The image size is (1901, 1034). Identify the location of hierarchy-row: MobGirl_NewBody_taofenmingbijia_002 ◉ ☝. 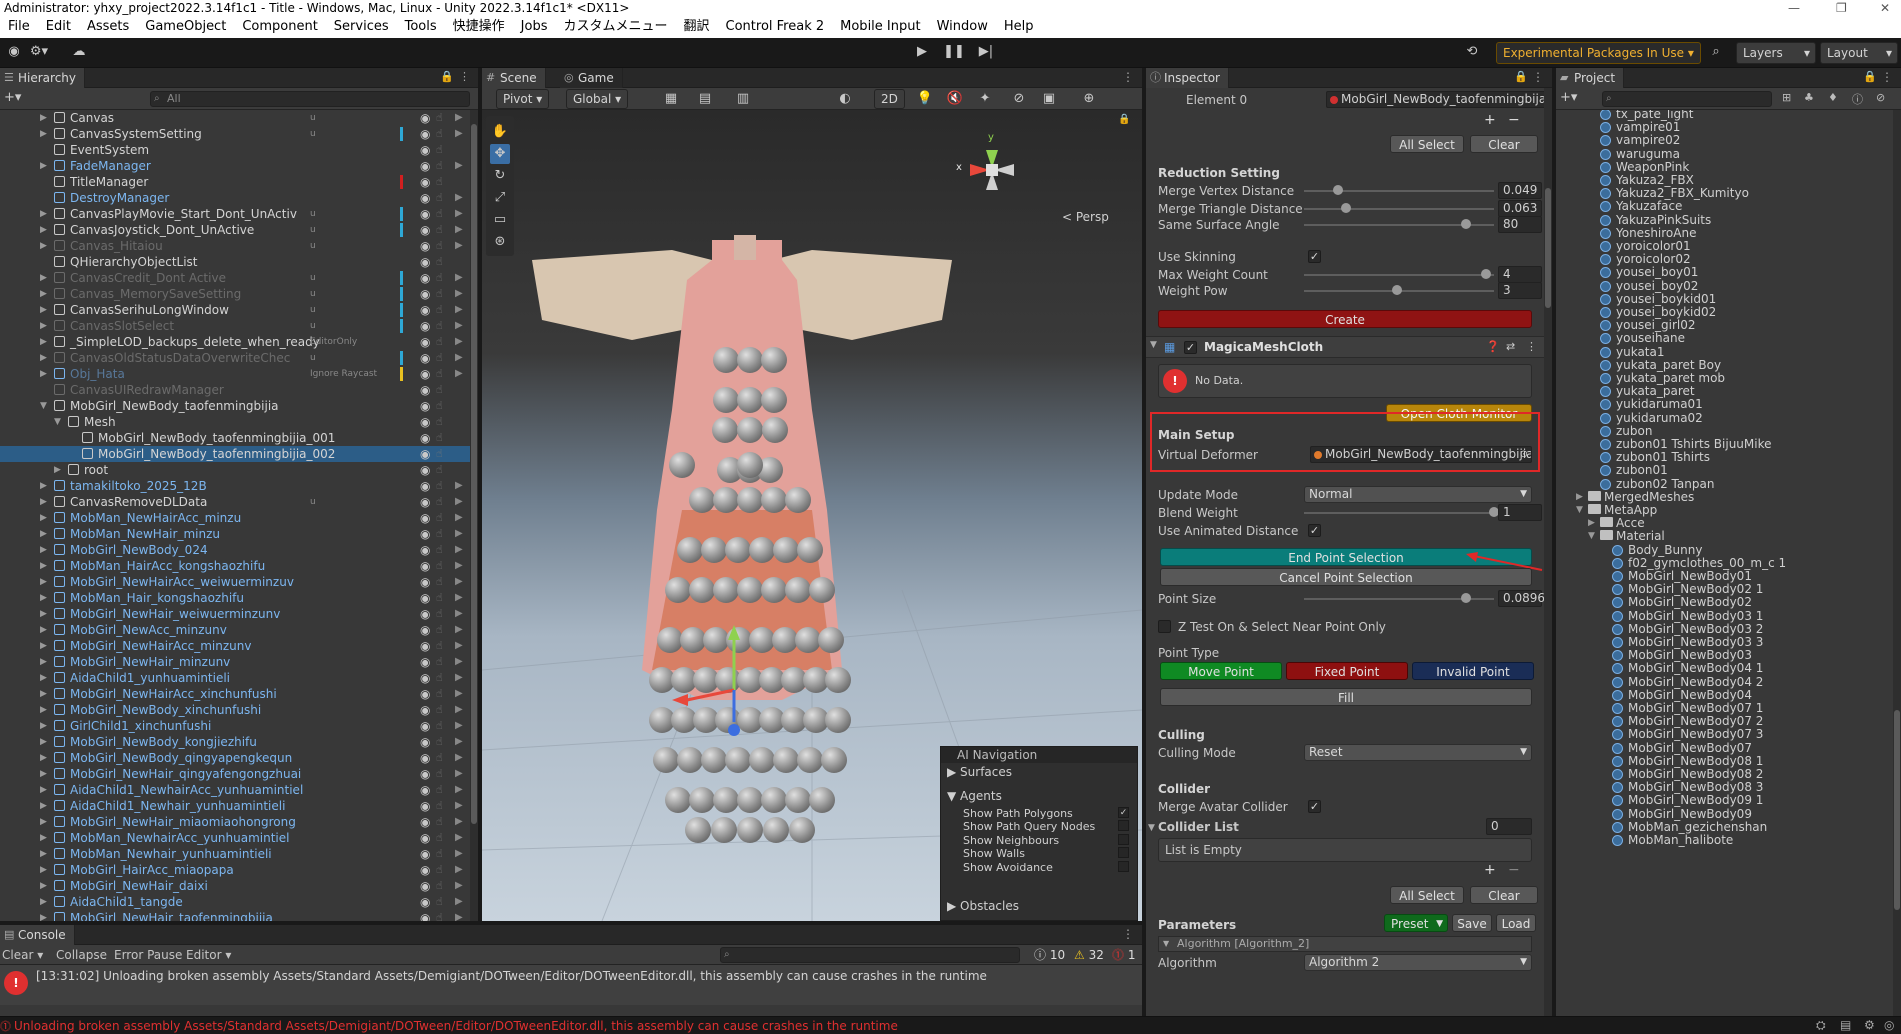
(235, 454).